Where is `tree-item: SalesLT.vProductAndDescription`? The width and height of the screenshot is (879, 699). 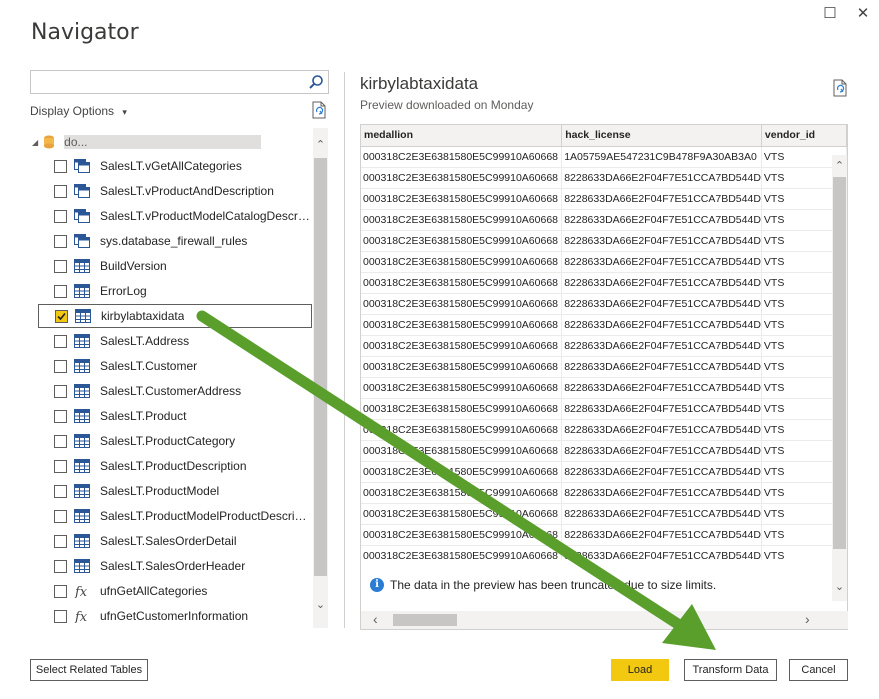 tree-item: SalesLT.vProductAndDescription is located at coordinates (183, 191).